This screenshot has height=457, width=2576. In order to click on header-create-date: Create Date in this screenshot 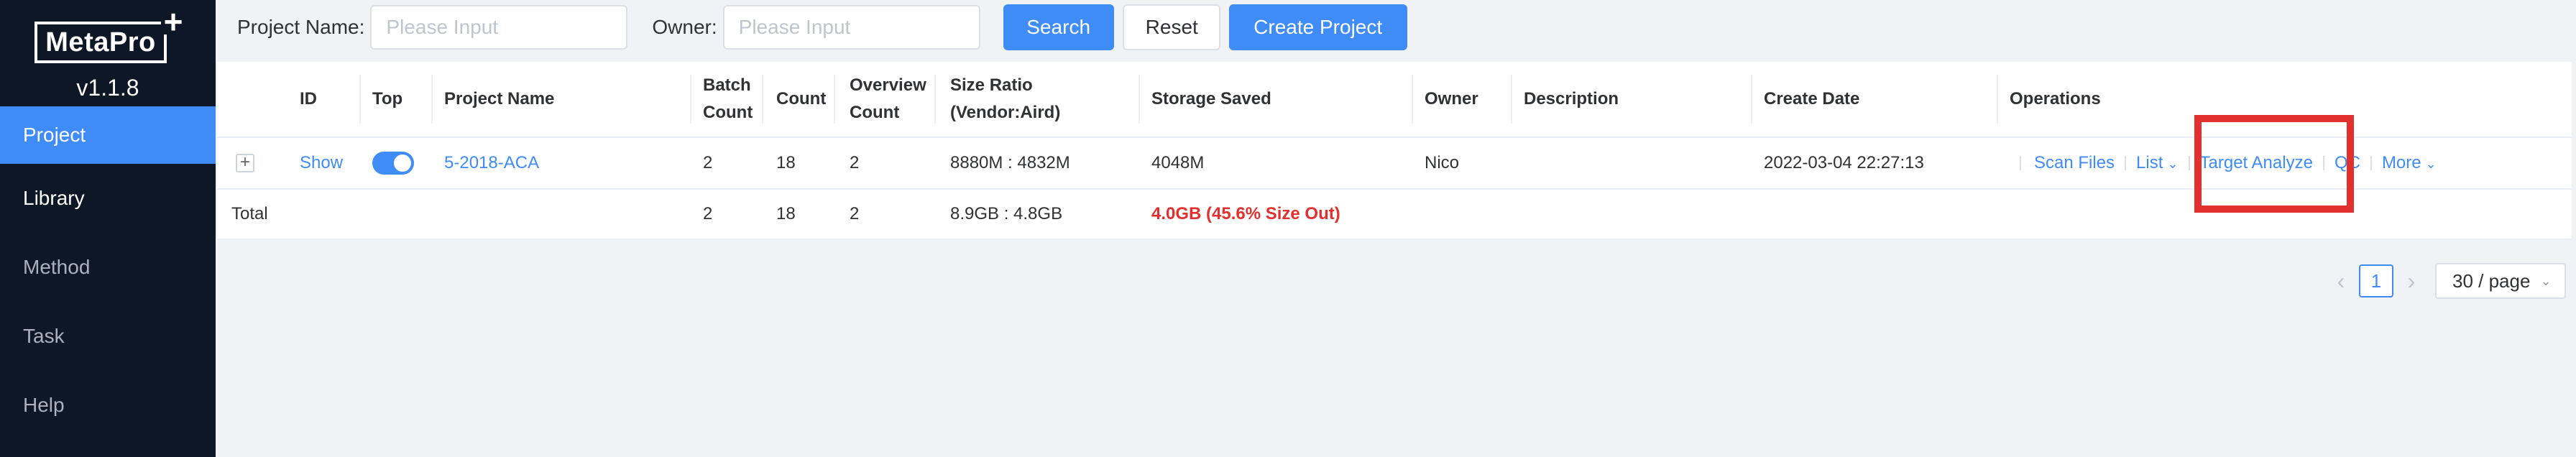, I will do `click(1812, 99)`.